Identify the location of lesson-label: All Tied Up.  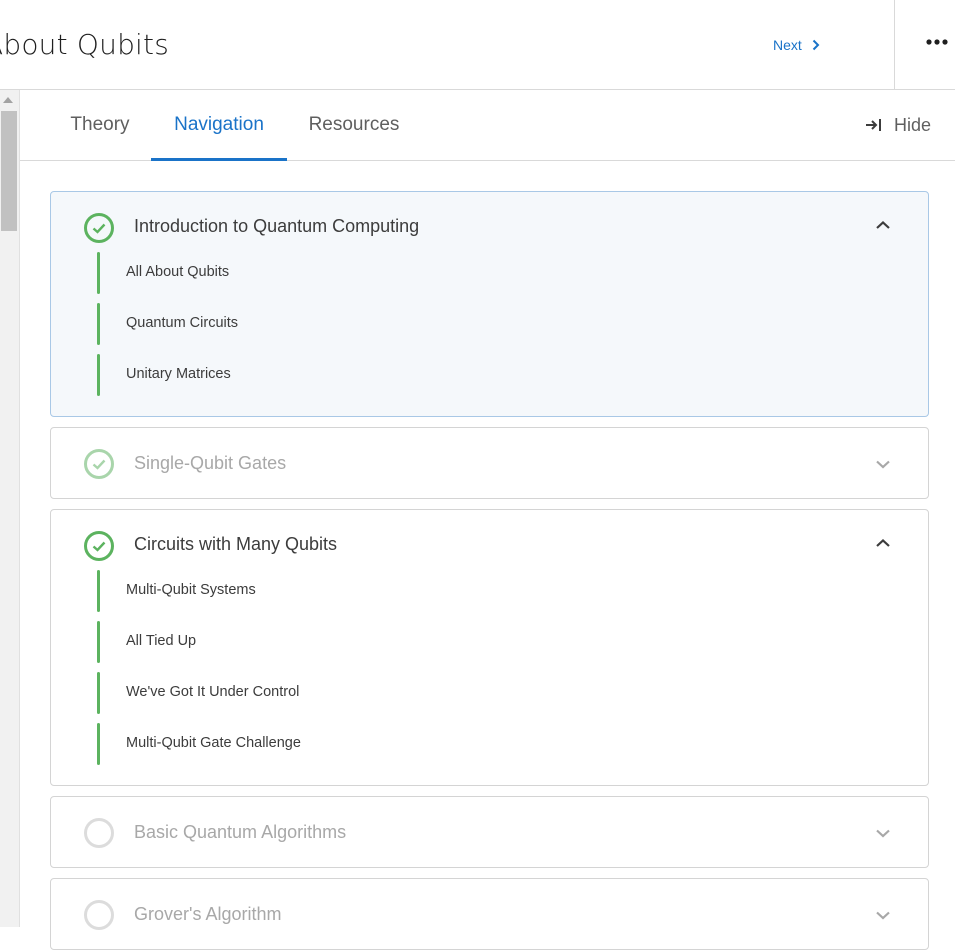
(161, 641).